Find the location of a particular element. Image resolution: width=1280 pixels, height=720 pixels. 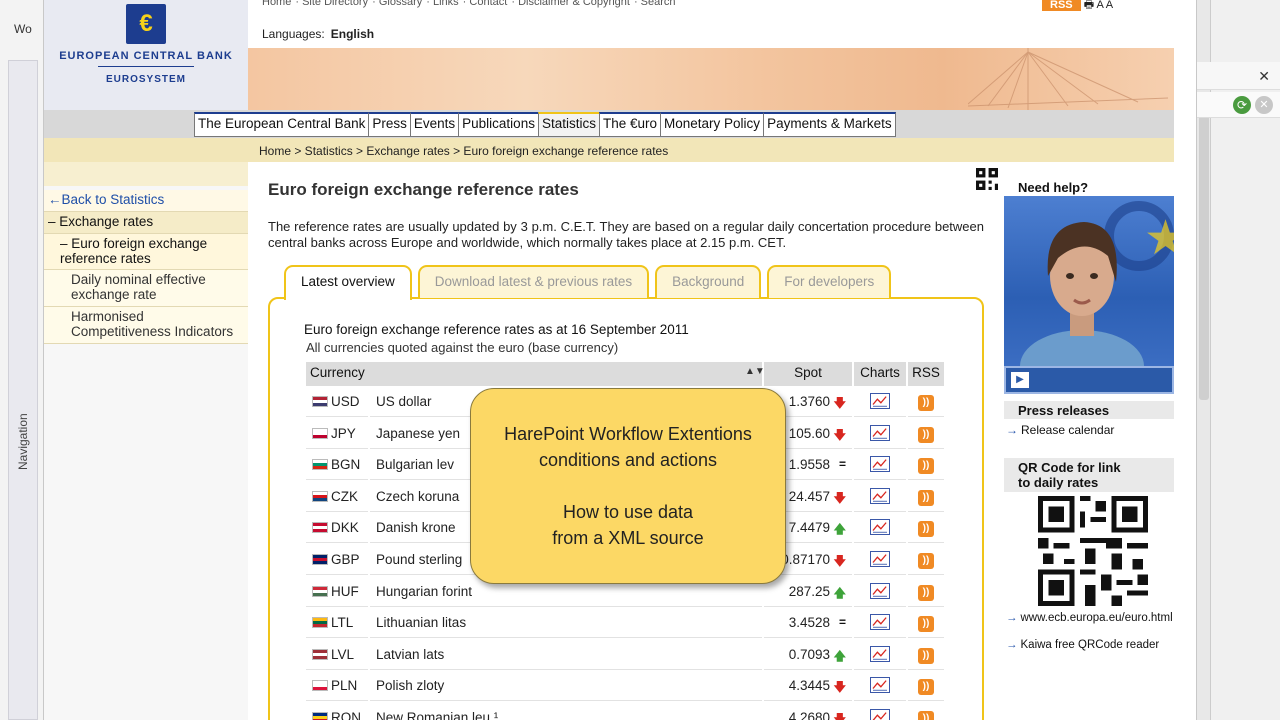

back-link-label: Back to Statistics is located at coordinates (113, 199).